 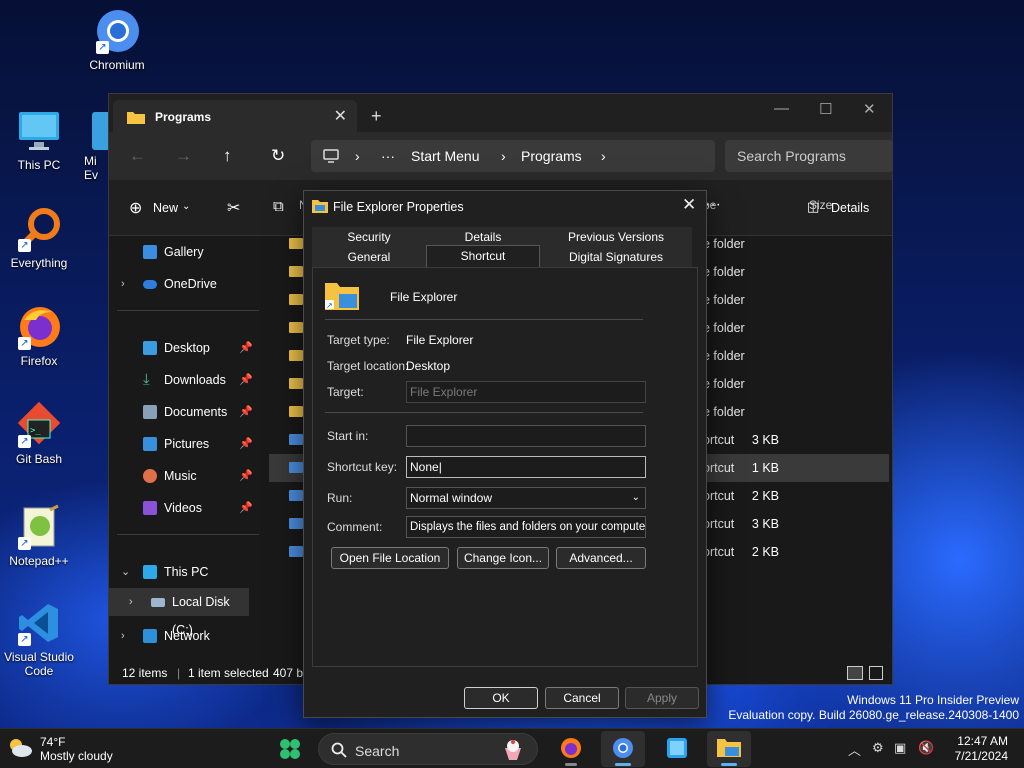 I want to click on copy-icon: ⧉, so click(x=278, y=206).